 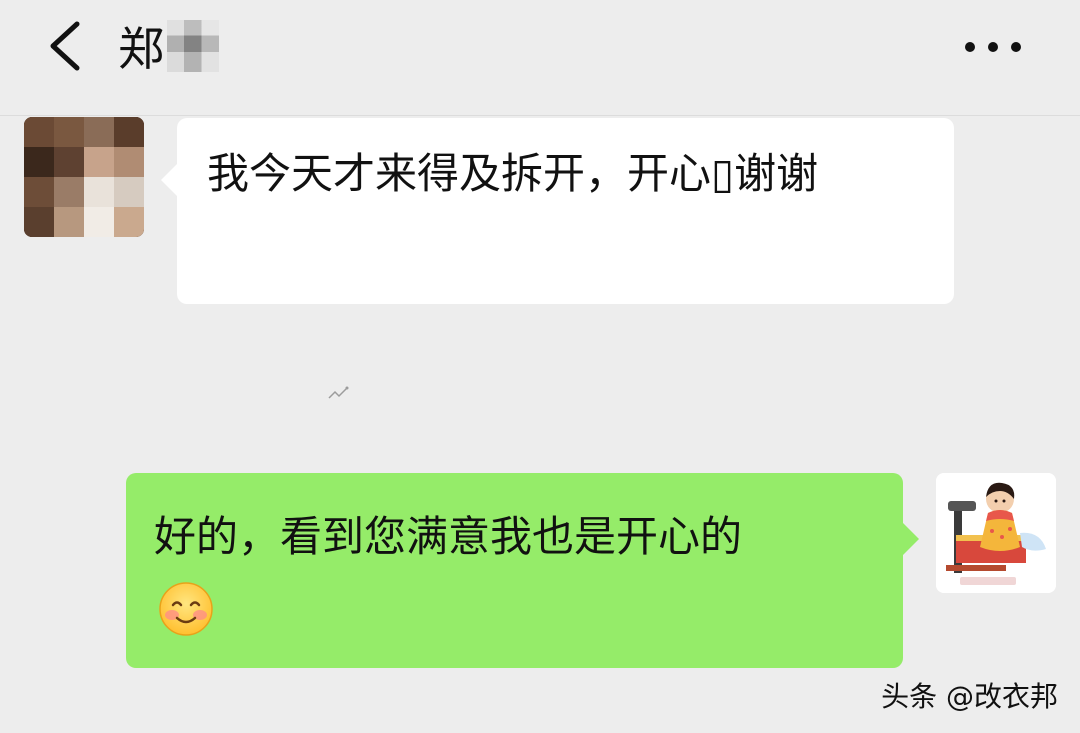 I want to click on smiling-face-icon, so click(x=186, y=609).